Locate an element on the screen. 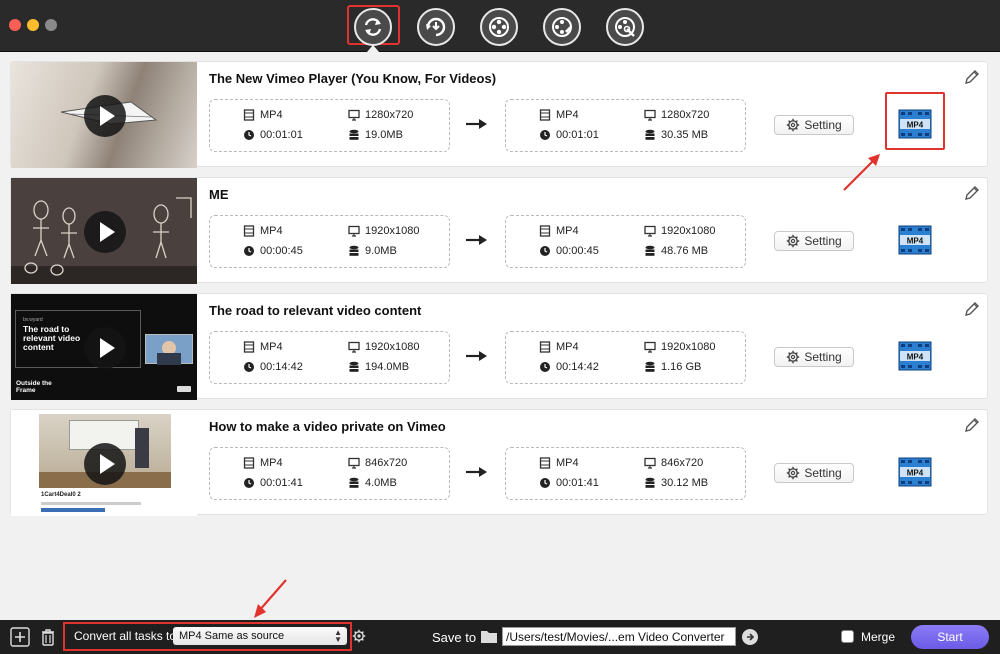 This screenshot has height=654, width=1000. film-edit-tool-button is located at coordinates (562, 27).